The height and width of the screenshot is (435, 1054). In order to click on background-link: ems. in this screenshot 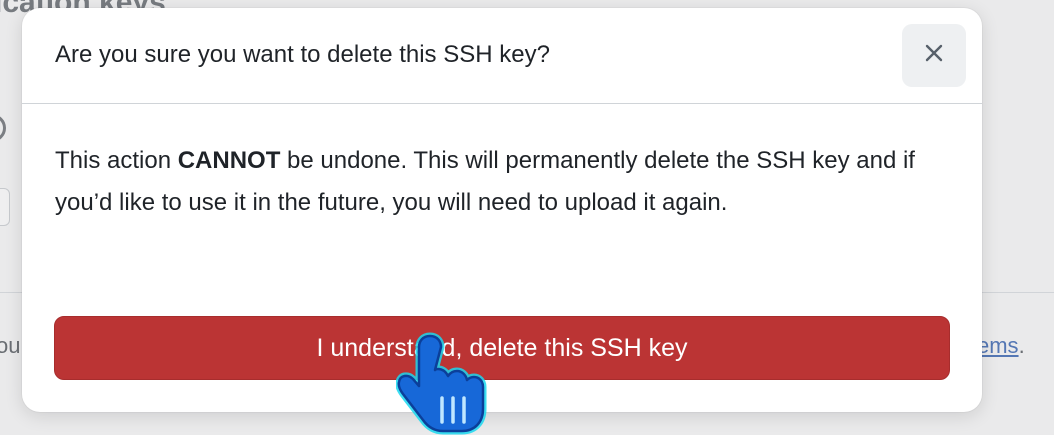, I will do `click(1001, 346)`.